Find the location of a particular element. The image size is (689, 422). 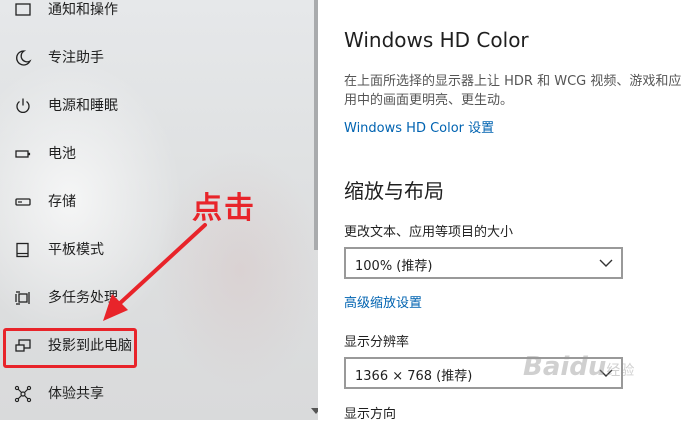

hdr-settings-link: Windows HD Color 设置 is located at coordinates (419, 126).